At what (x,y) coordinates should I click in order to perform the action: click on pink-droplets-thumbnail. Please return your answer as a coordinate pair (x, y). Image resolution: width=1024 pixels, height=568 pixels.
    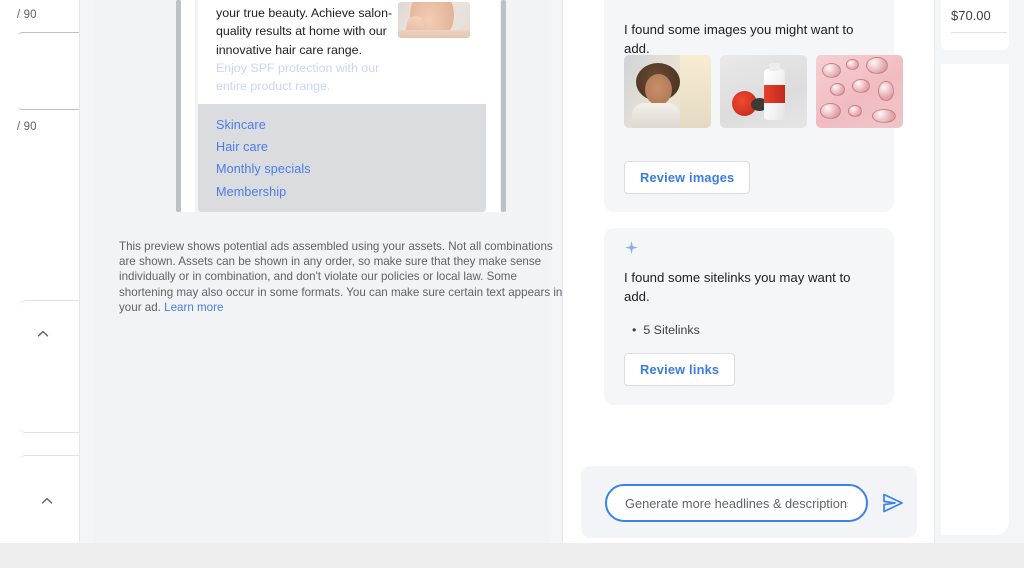
    Looking at the image, I should click on (859, 91).